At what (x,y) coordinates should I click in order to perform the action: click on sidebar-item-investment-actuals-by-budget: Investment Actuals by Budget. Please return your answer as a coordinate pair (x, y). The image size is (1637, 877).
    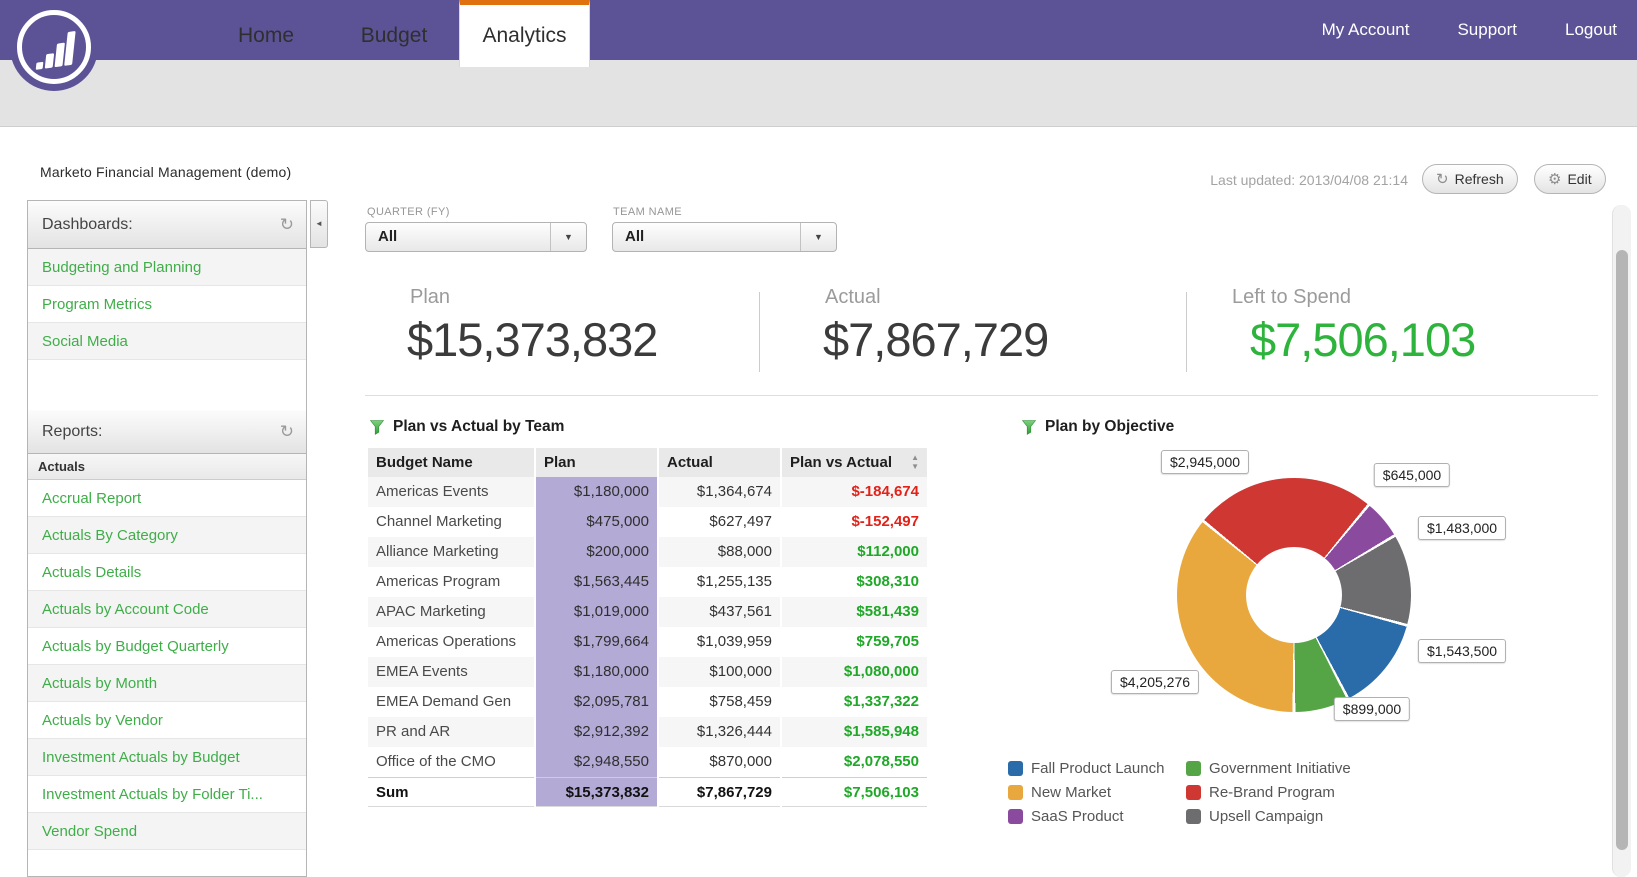
    Looking at the image, I should click on (167, 757).